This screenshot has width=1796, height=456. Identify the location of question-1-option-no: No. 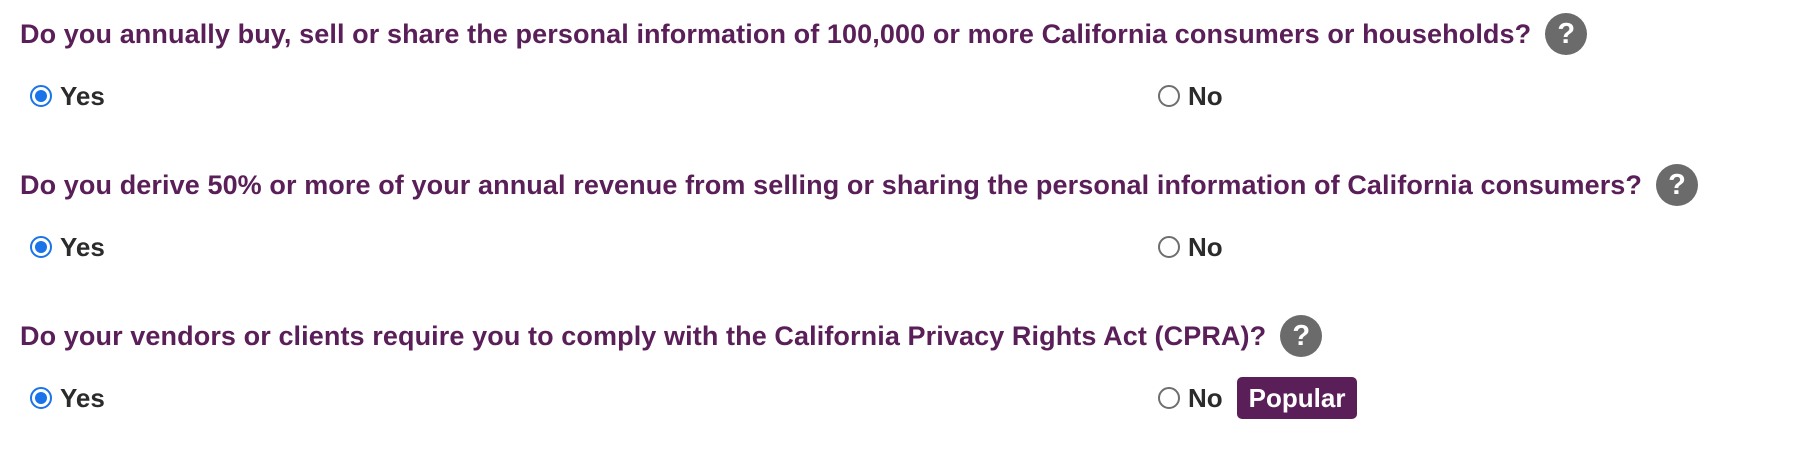
(1190, 96).